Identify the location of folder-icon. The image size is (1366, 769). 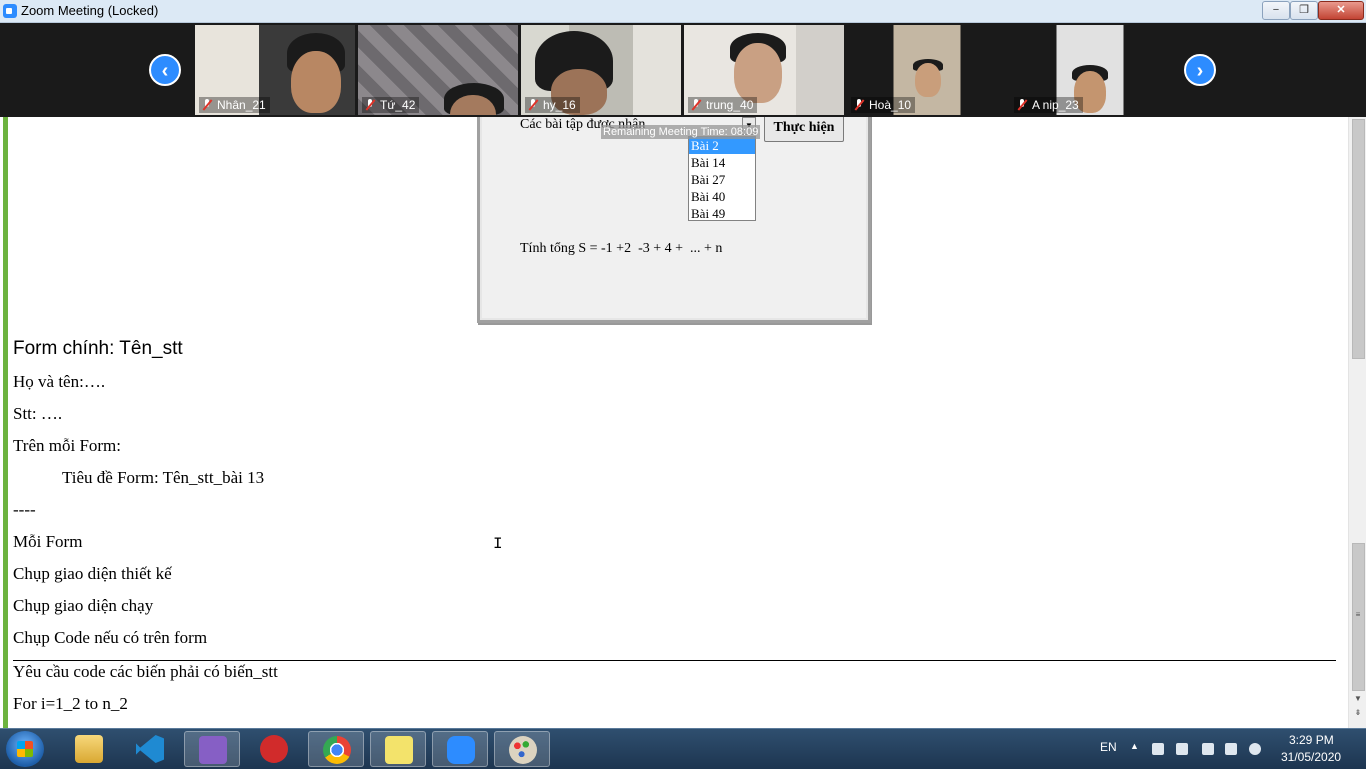
(89, 749).